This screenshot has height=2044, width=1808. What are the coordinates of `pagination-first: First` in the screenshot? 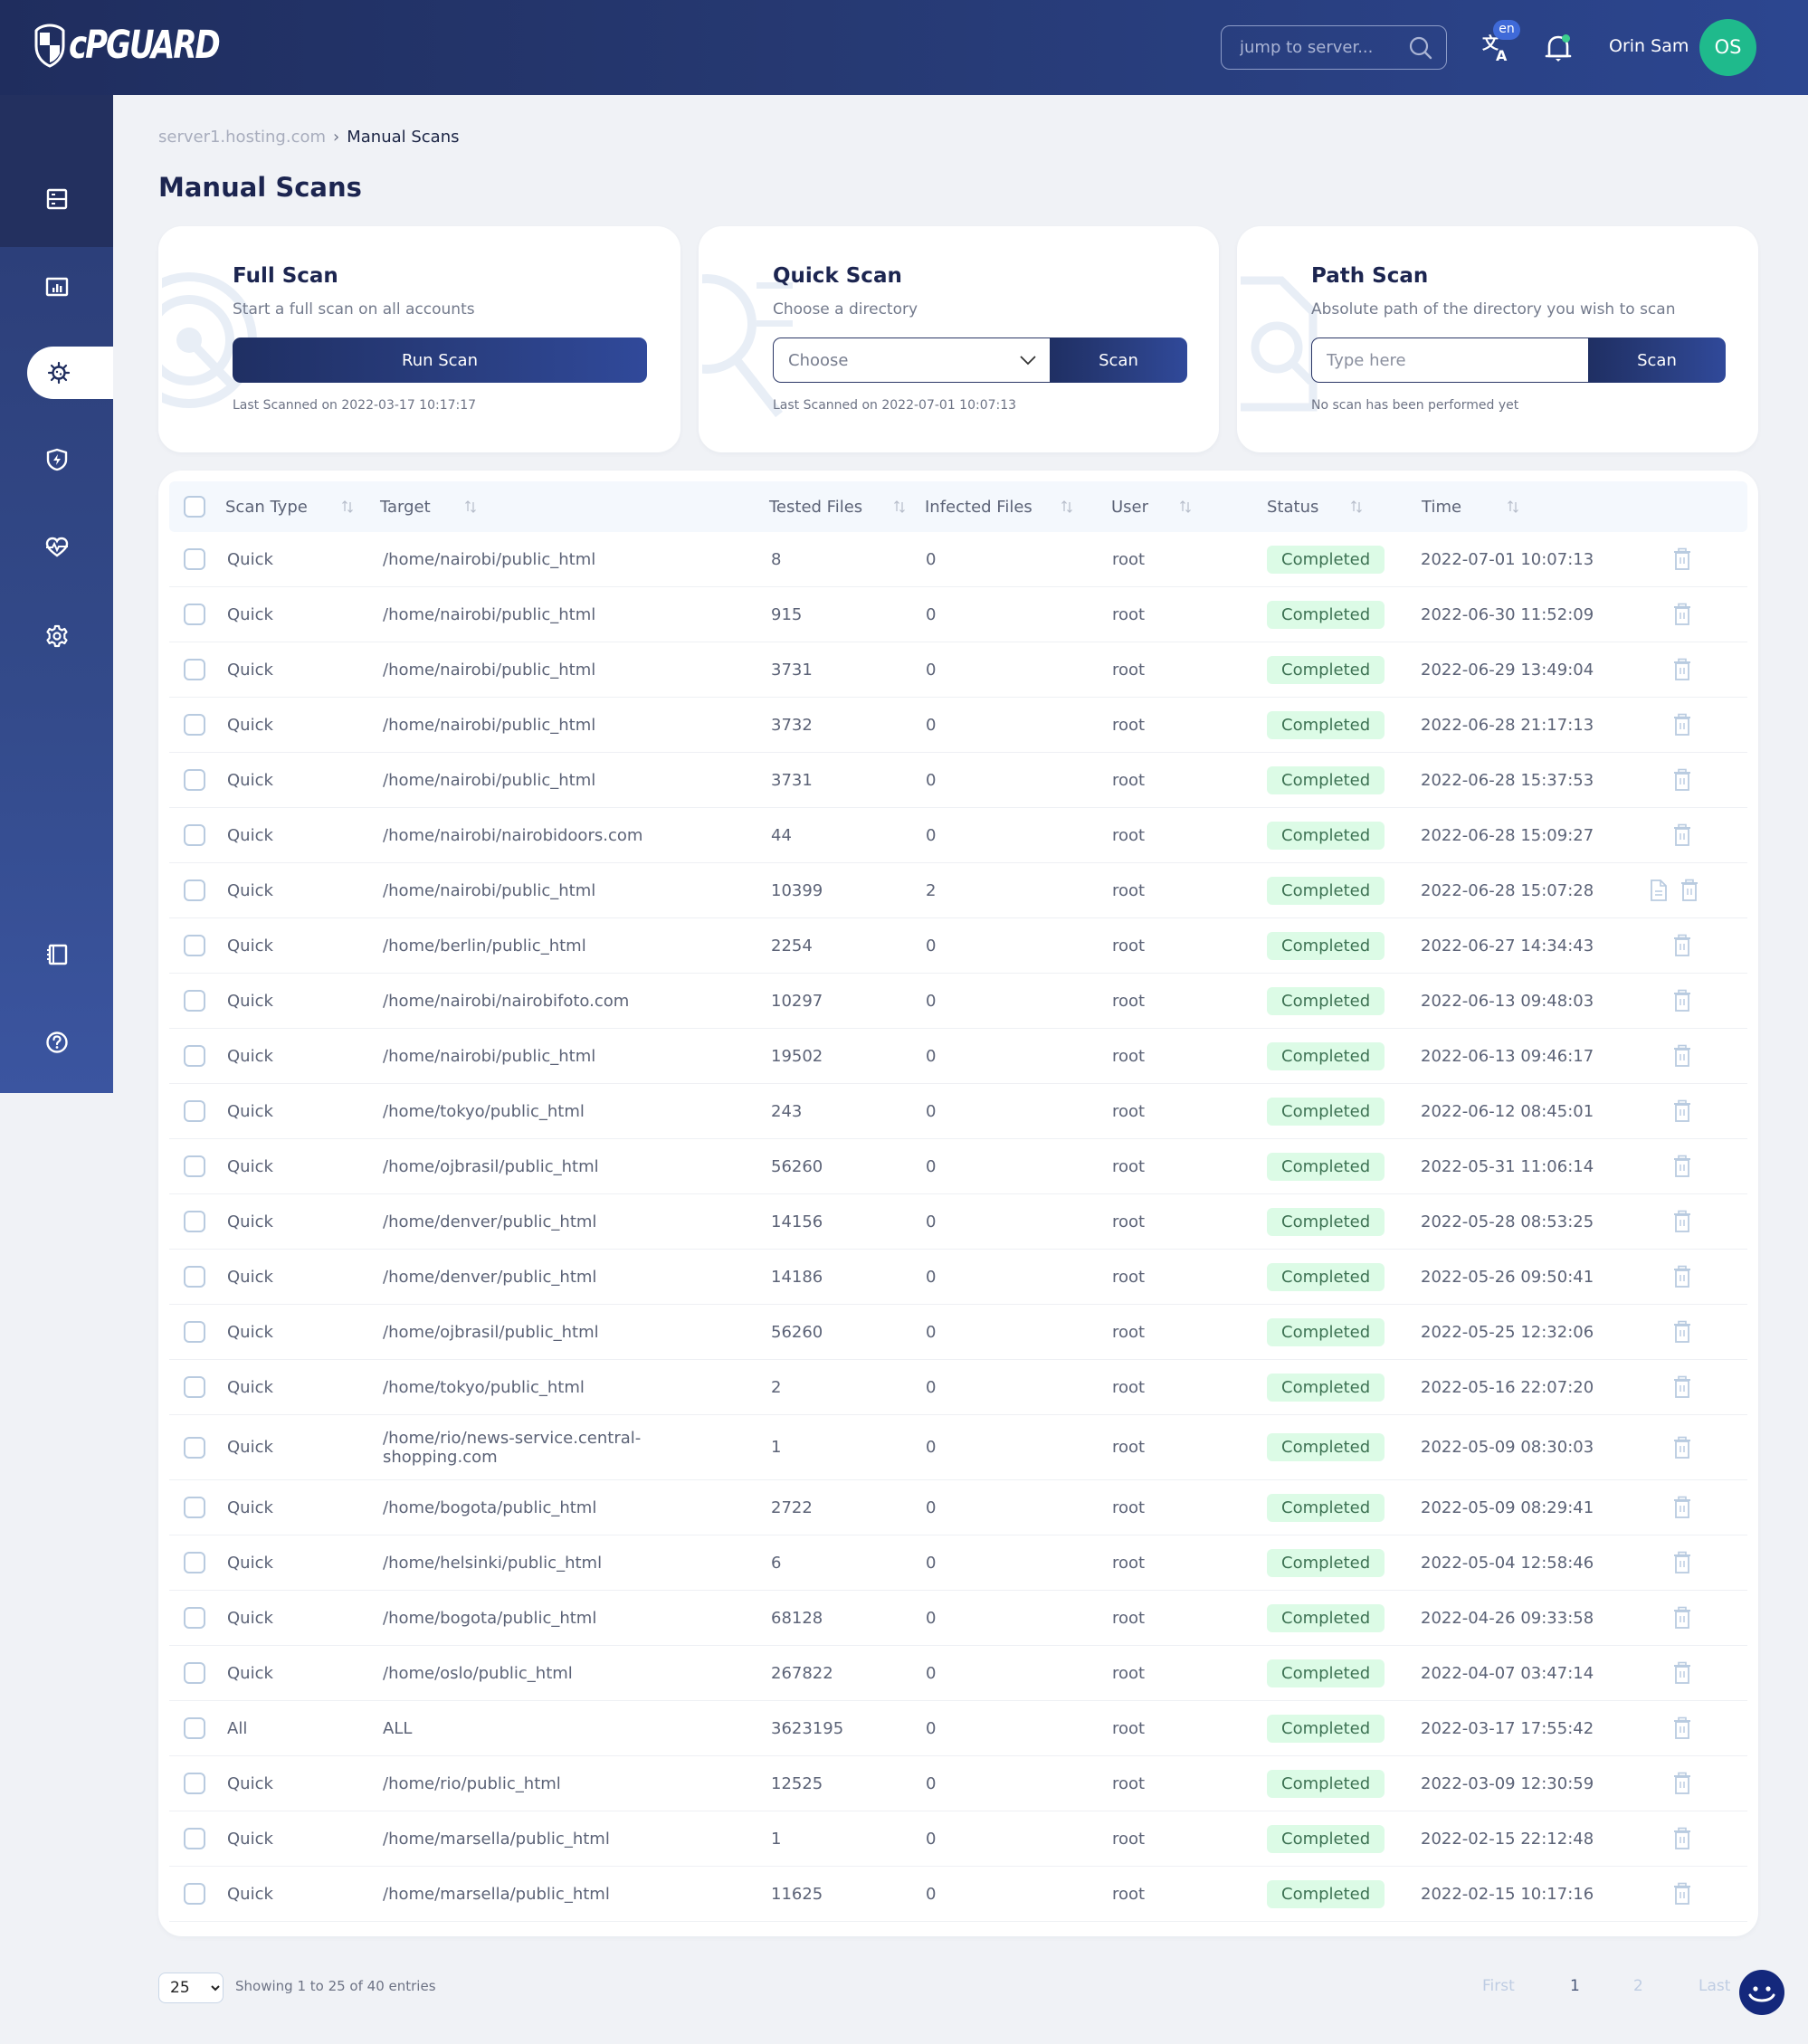 It's located at (1498, 1986).